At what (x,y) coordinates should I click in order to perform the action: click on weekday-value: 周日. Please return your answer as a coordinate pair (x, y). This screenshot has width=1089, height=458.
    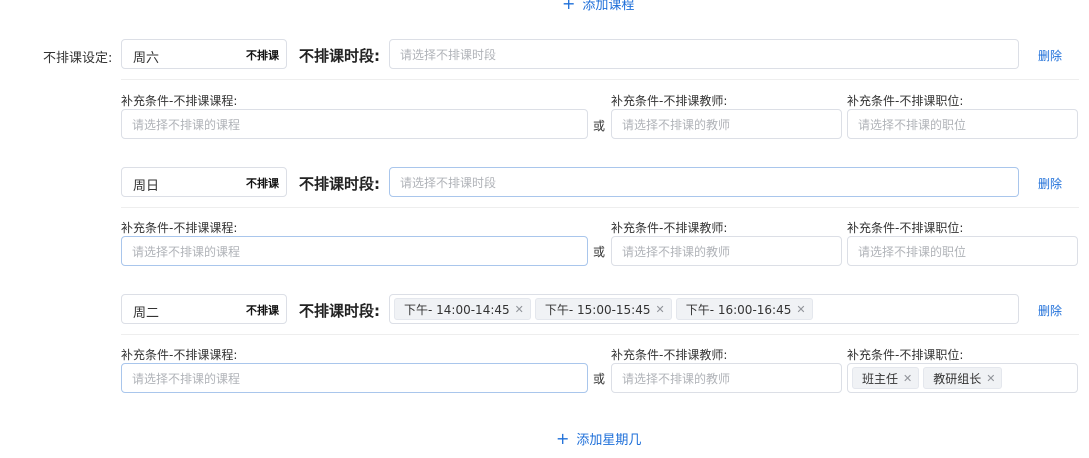
    Looking at the image, I should click on (146, 186).